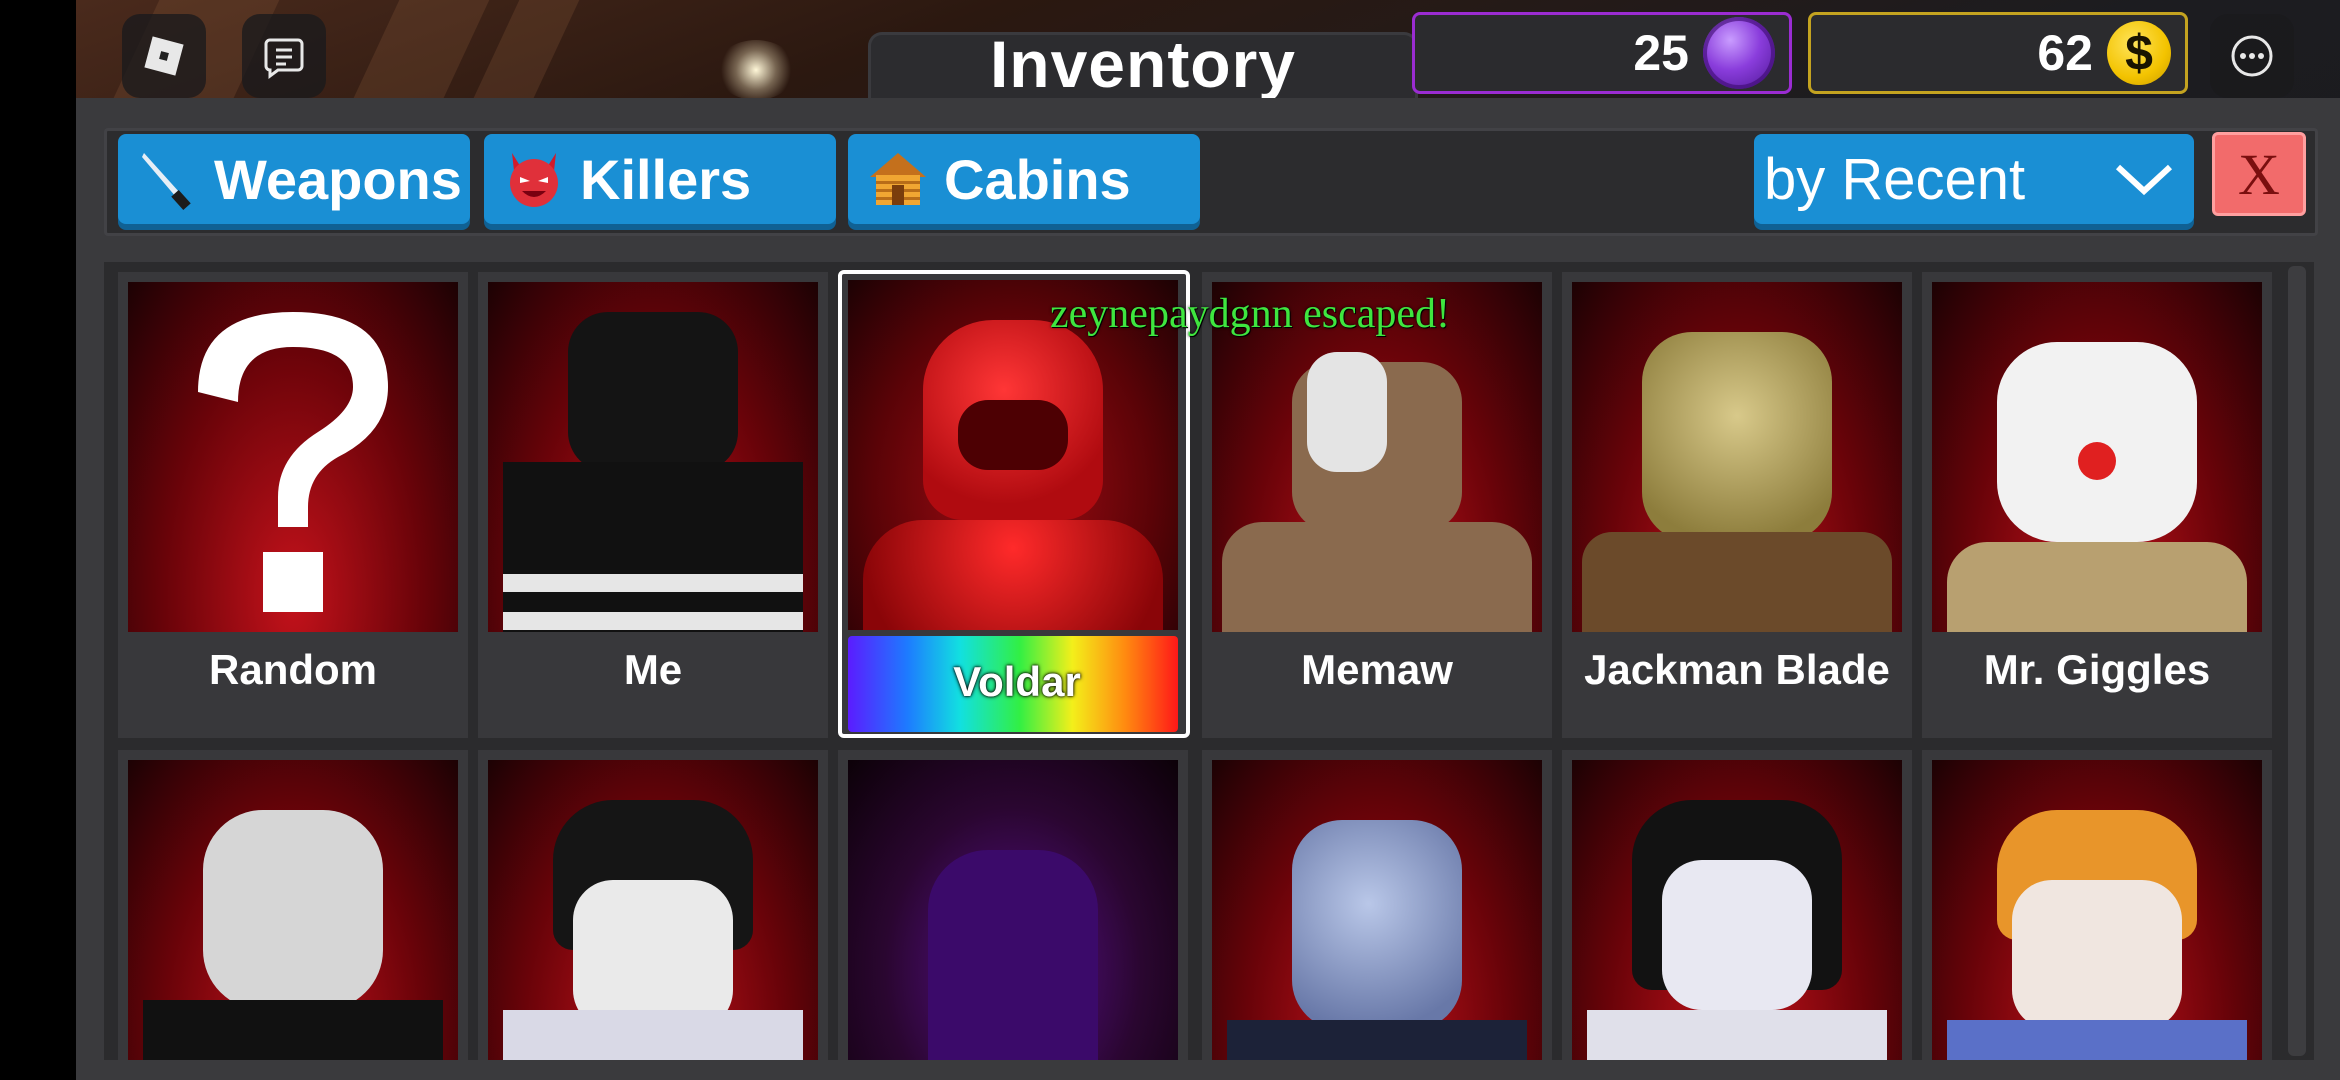 The height and width of the screenshot is (1080, 2340). I want to click on chat-icon, so click(284, 58).